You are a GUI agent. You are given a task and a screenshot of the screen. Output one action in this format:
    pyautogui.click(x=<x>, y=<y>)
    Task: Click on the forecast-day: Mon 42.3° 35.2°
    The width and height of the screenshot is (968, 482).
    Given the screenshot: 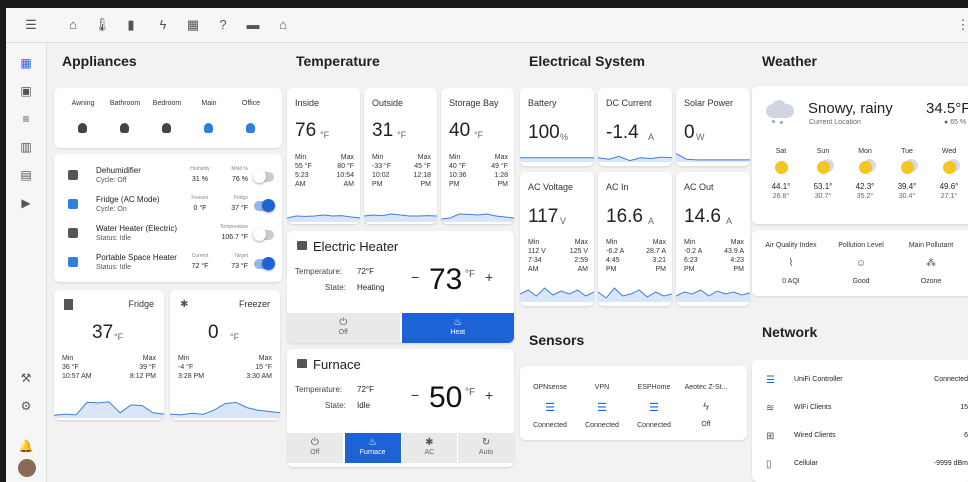 What is the action you would take?
    pyautogui.click(x=865, y=174)
    